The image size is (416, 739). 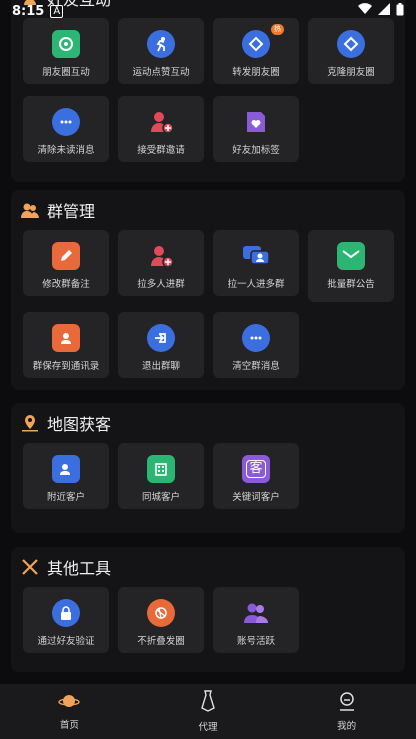 What do you see at coordinates (161, 613) in the screenshot?
I see `fold-icon` at bounding box center [161, 613].